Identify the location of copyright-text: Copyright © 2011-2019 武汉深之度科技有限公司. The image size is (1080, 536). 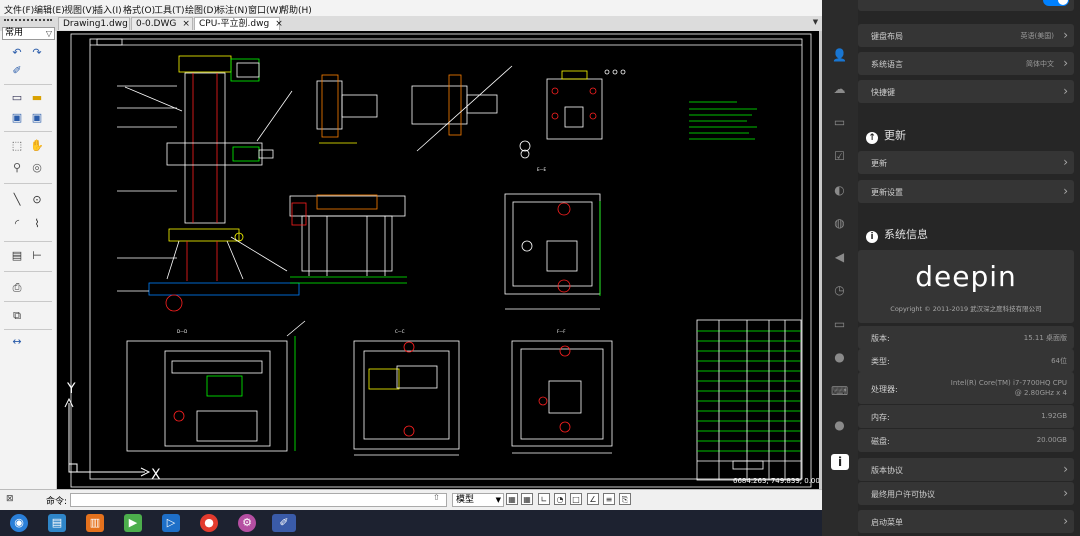
(966, 309).